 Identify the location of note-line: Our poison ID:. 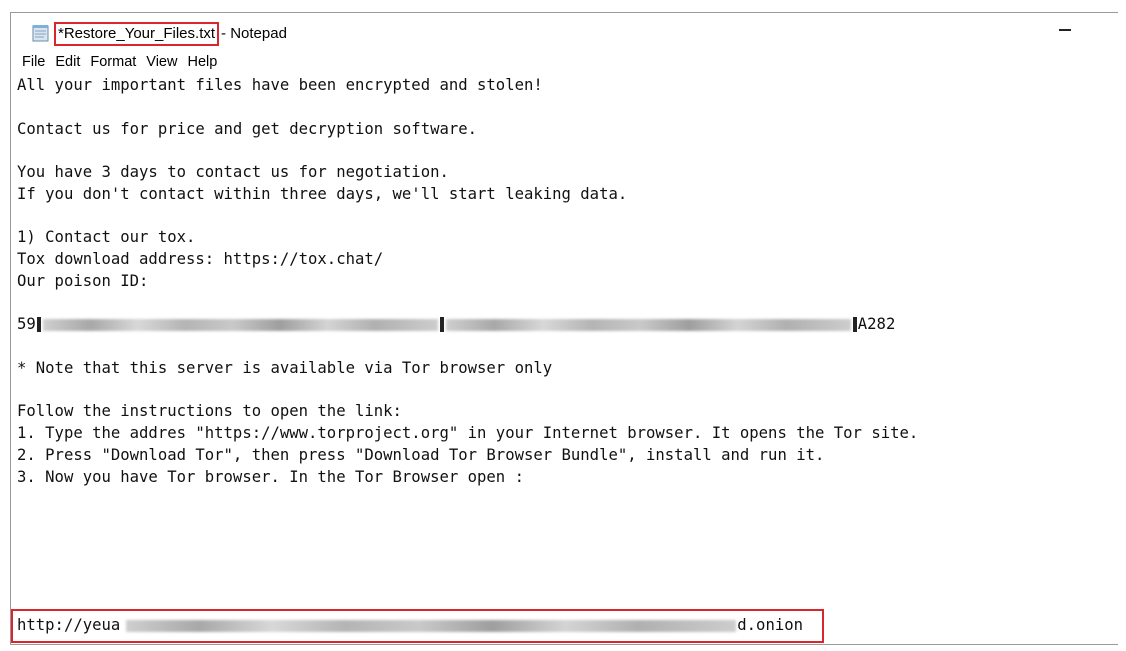
(83, 281).